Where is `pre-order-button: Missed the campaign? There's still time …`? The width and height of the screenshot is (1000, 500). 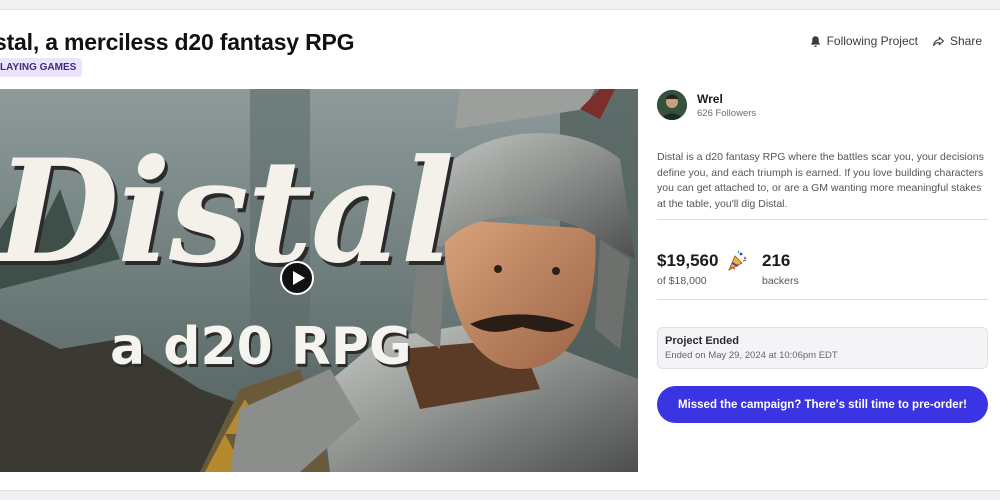 pre-order-button: Missed the campaign? There's still time … is located at coordinates (822, 404).